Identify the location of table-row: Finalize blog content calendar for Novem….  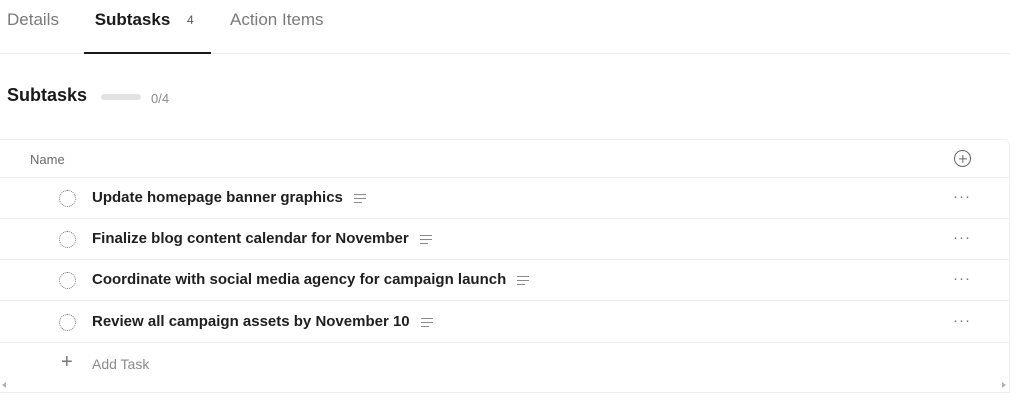
(504, 239).